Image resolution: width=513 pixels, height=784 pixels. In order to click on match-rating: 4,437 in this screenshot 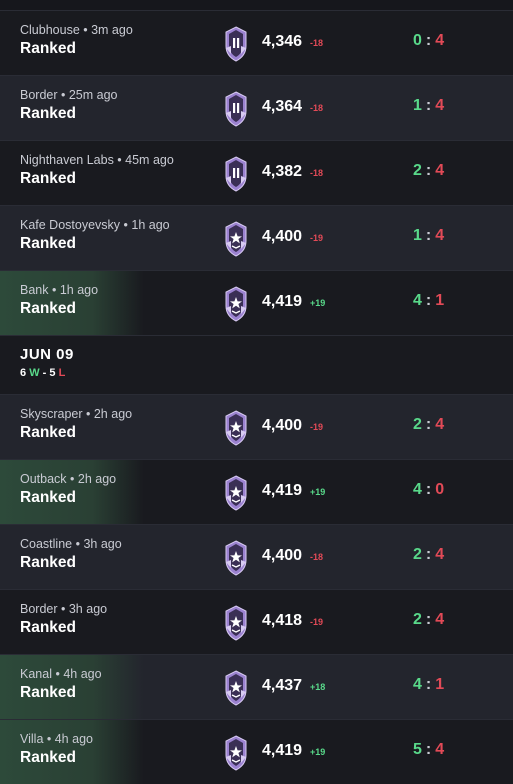, I will do `click(282, 685)`.